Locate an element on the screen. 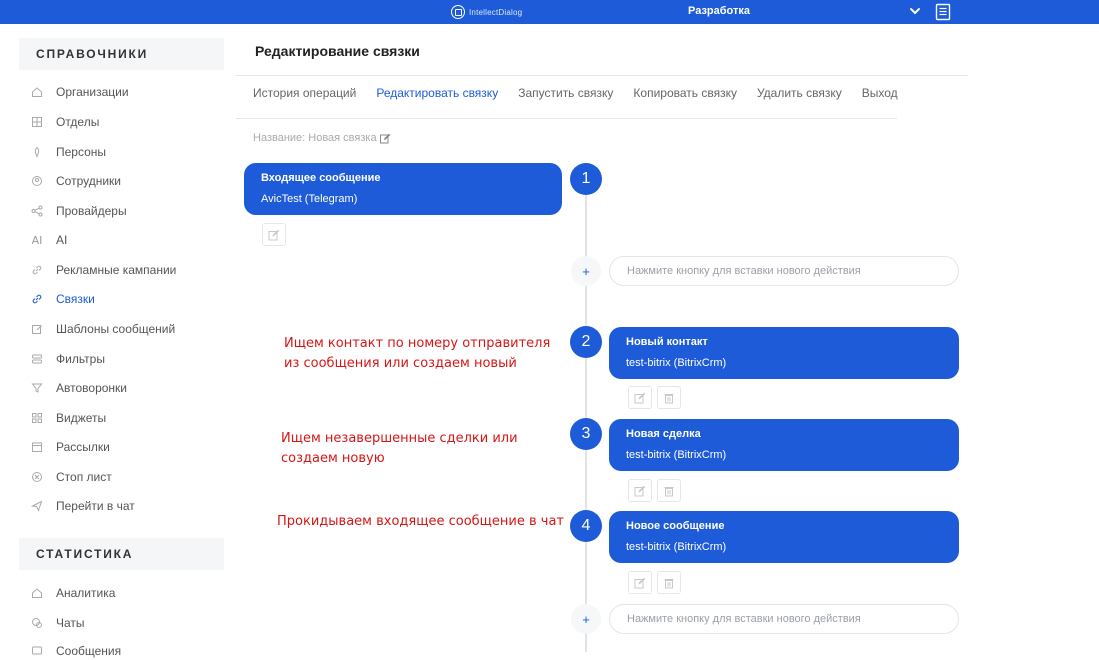 The height and width of the screenshot is (660, 1099). top-bar: IntellectDialog Разработка is located at coordinates (549, 12).